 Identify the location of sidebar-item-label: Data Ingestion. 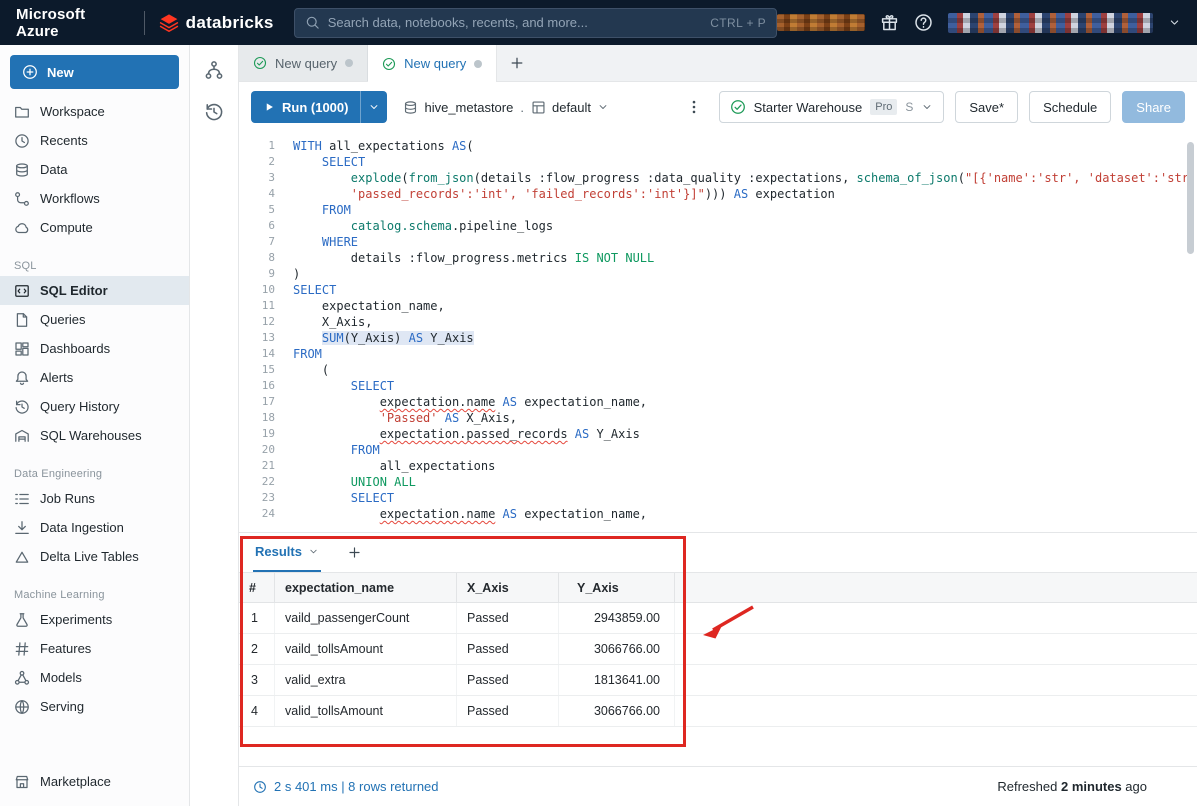
(82, 527).